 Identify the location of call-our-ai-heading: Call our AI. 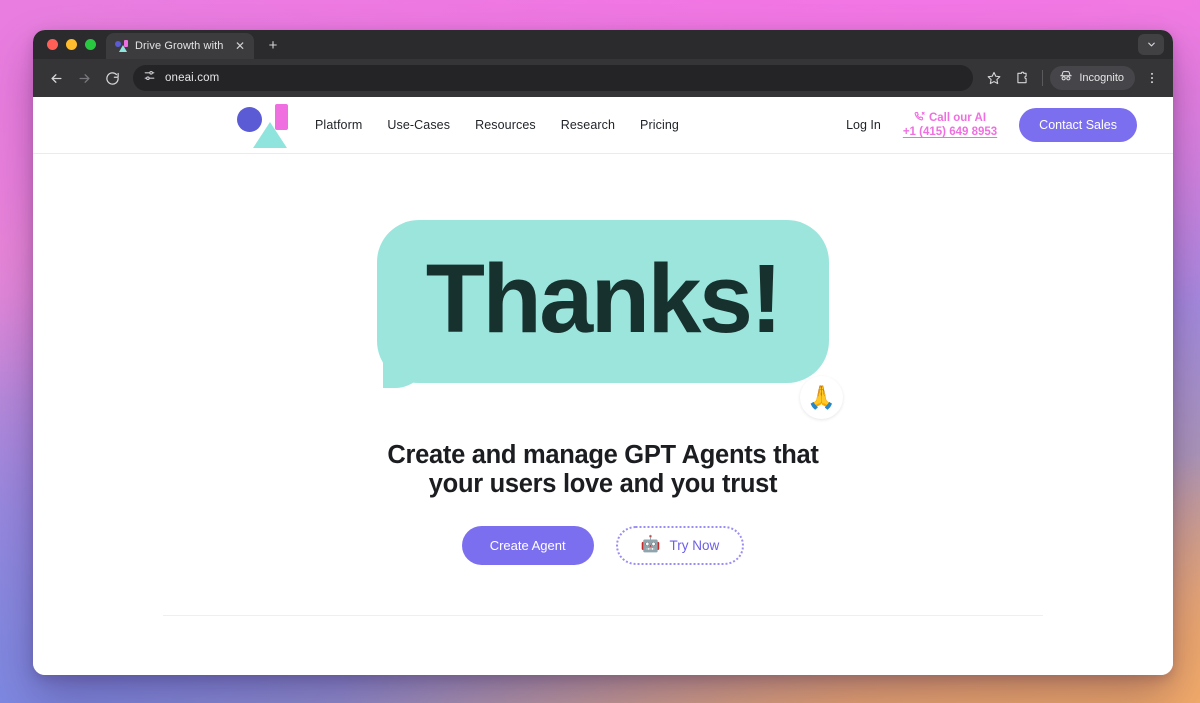
(950, 118).